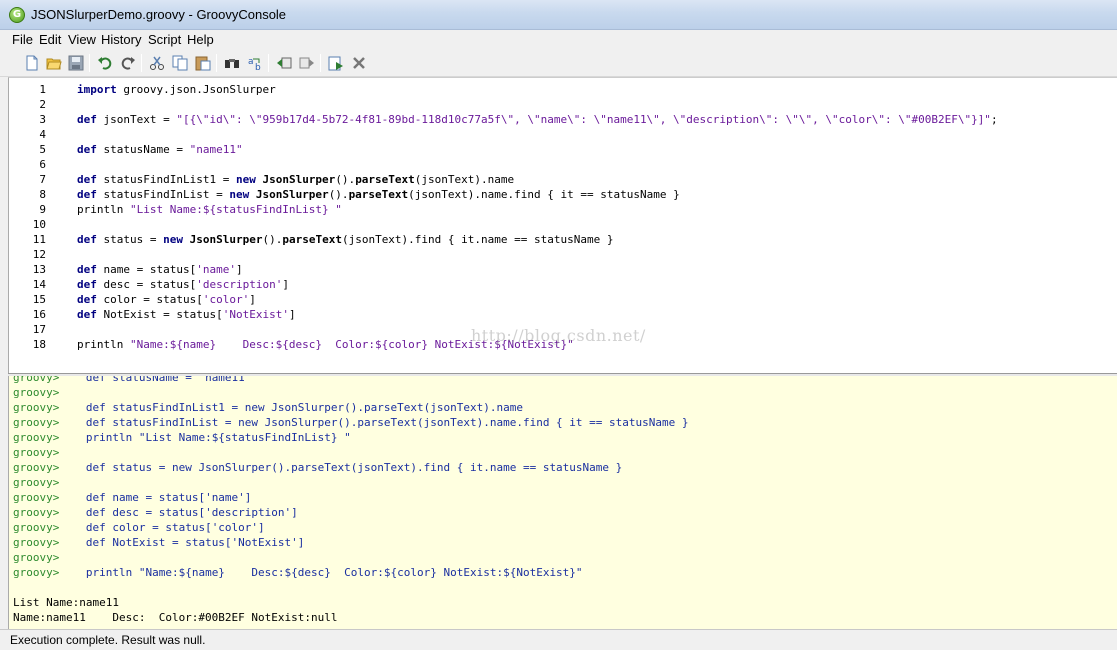  Describe the element at coordinates (39, 299) in the screenshot. I see `line-number: 15` at that location.